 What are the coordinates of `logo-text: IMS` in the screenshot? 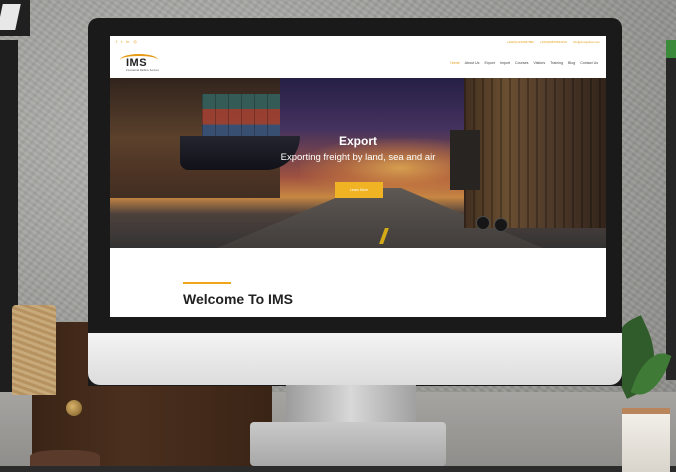 It's located at (137, 63).